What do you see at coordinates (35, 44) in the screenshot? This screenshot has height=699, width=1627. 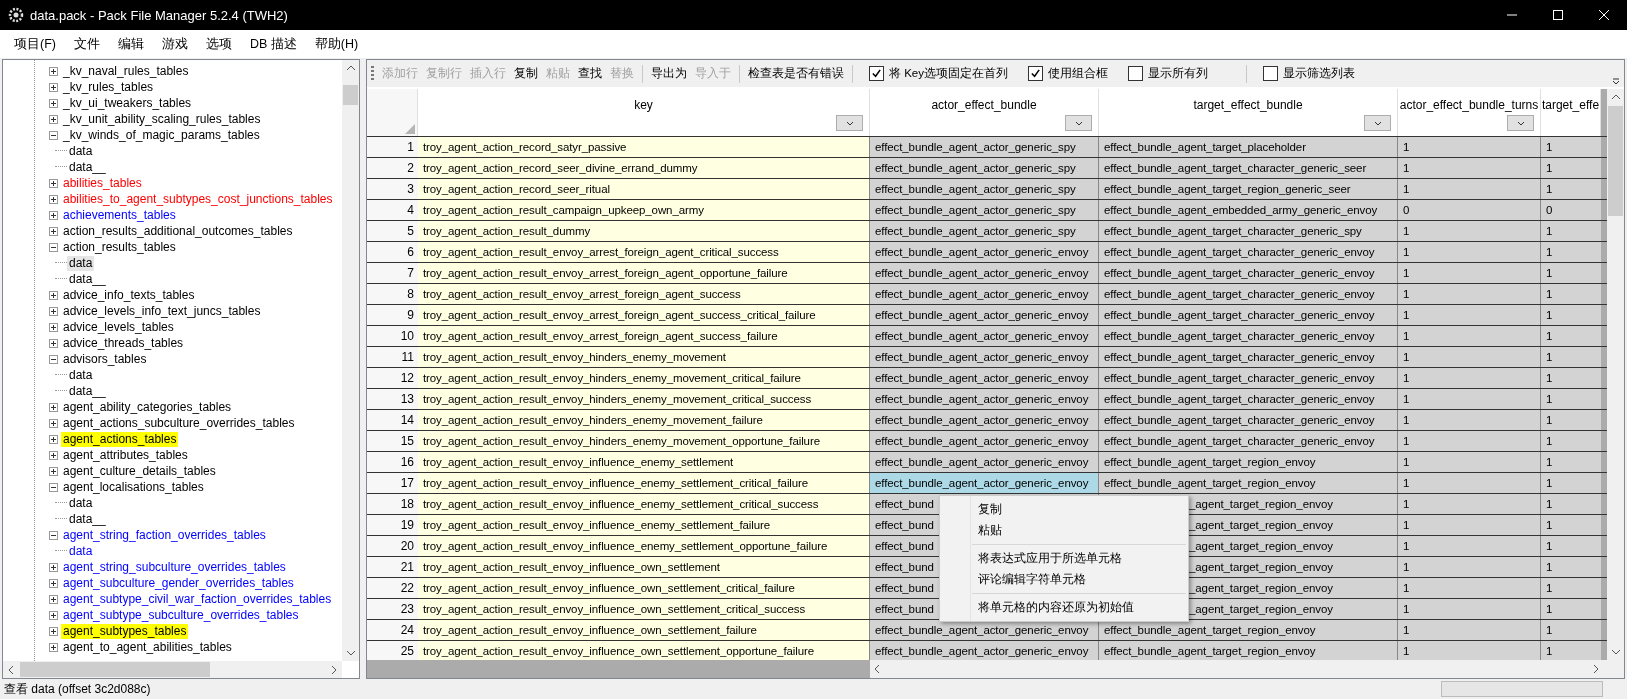 I see `menu-item: 项目(F)` at bounding box center [35, 44].